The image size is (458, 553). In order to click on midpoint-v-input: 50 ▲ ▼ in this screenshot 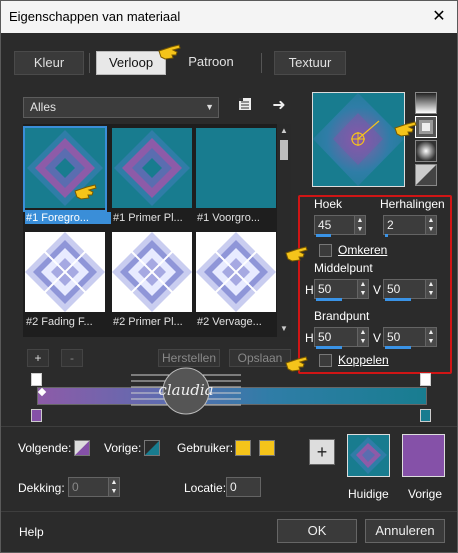, I will do `click(410, 290)`.